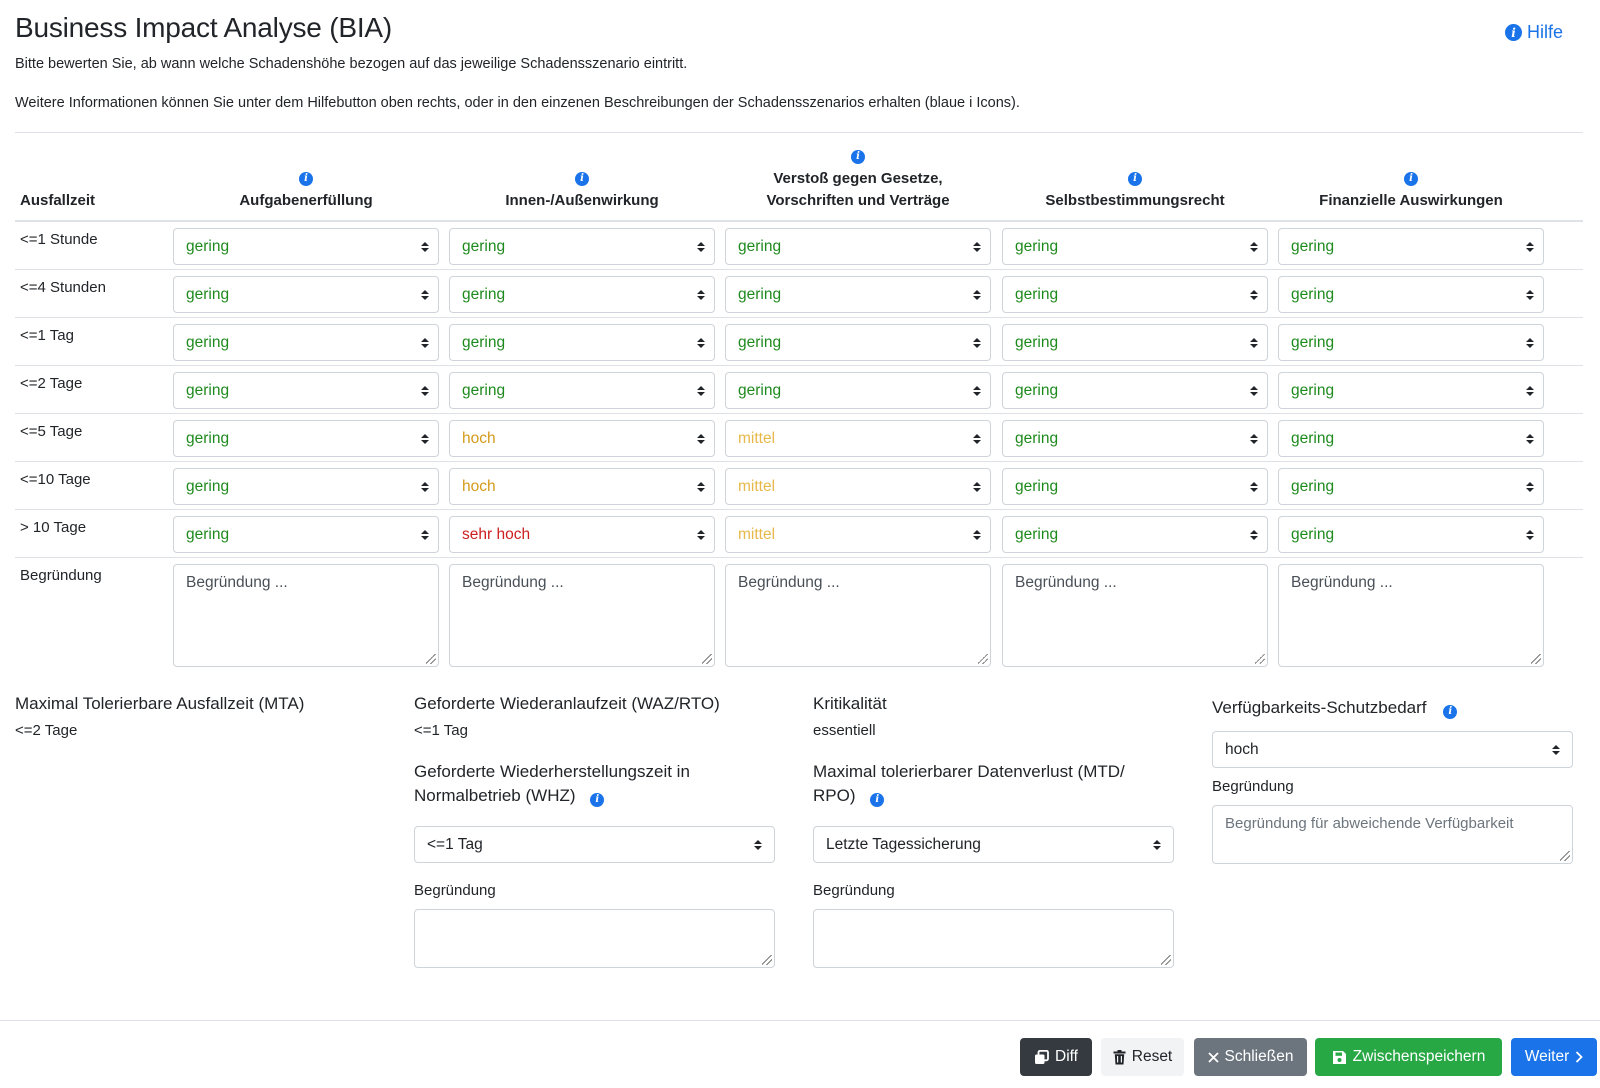 The height and width of the screenshot is (1088, 1600). I want to click on column-header-innen-aussenwirkung: i Innen-/Außenwirkung, so click(582, 192).